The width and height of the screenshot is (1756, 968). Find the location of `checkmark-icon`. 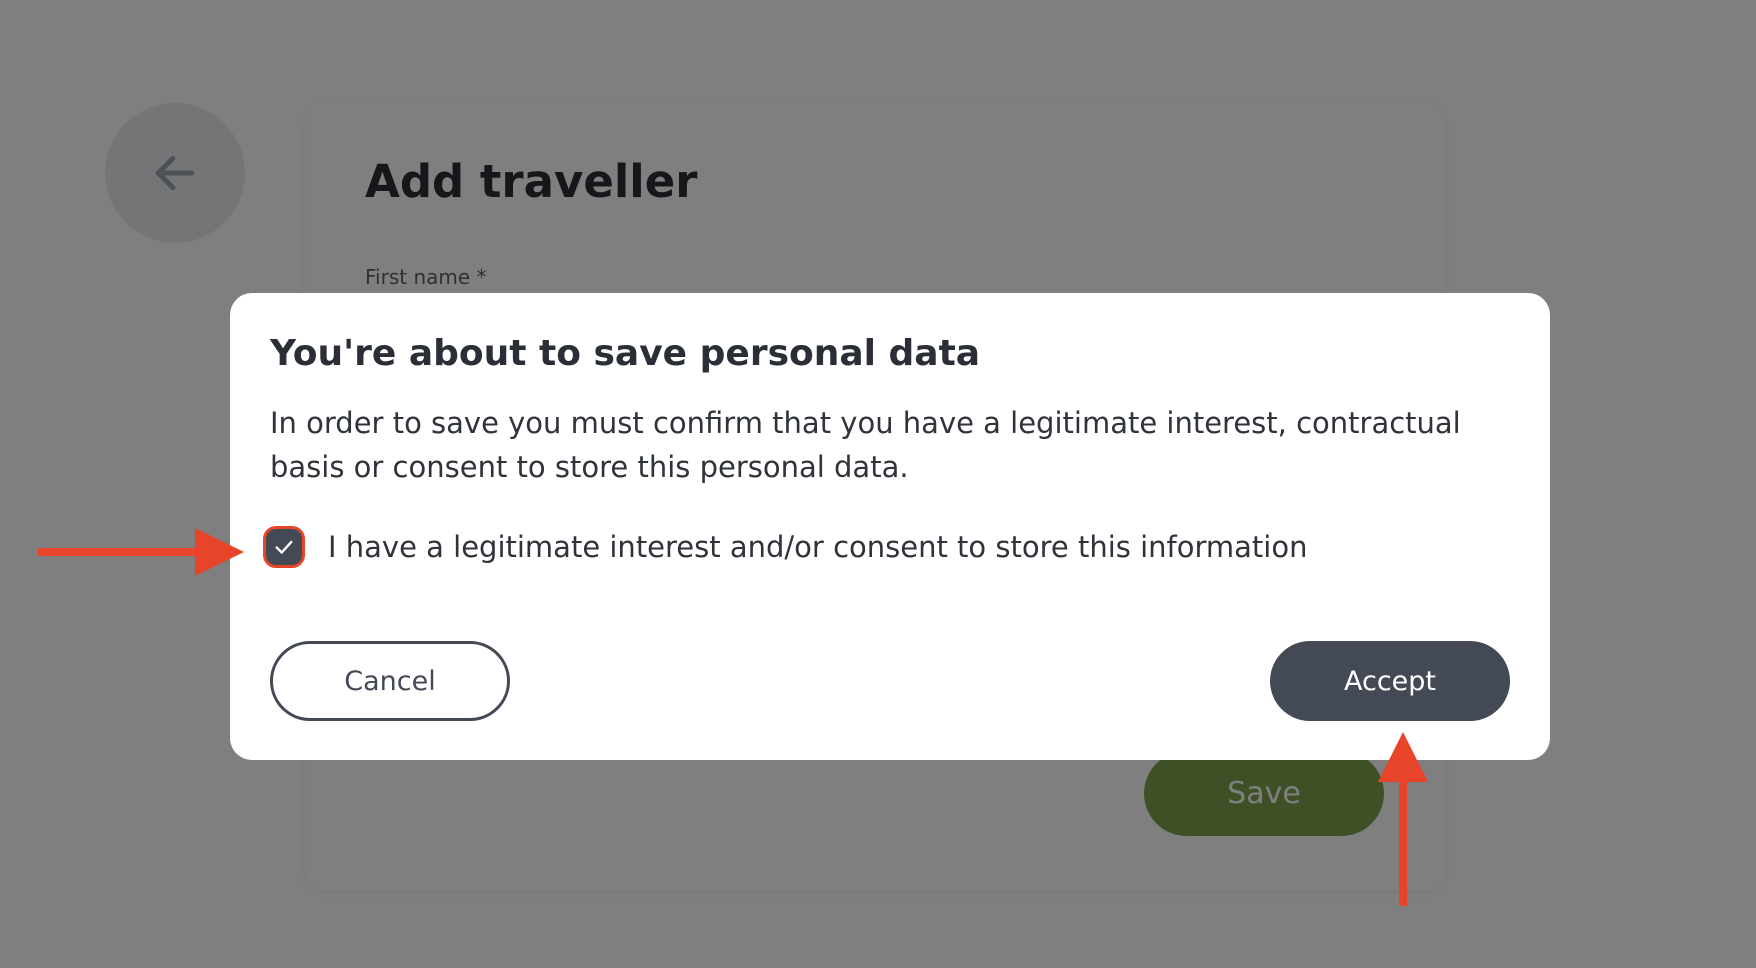

checkmark-icon is located at coordinates (284, 547).